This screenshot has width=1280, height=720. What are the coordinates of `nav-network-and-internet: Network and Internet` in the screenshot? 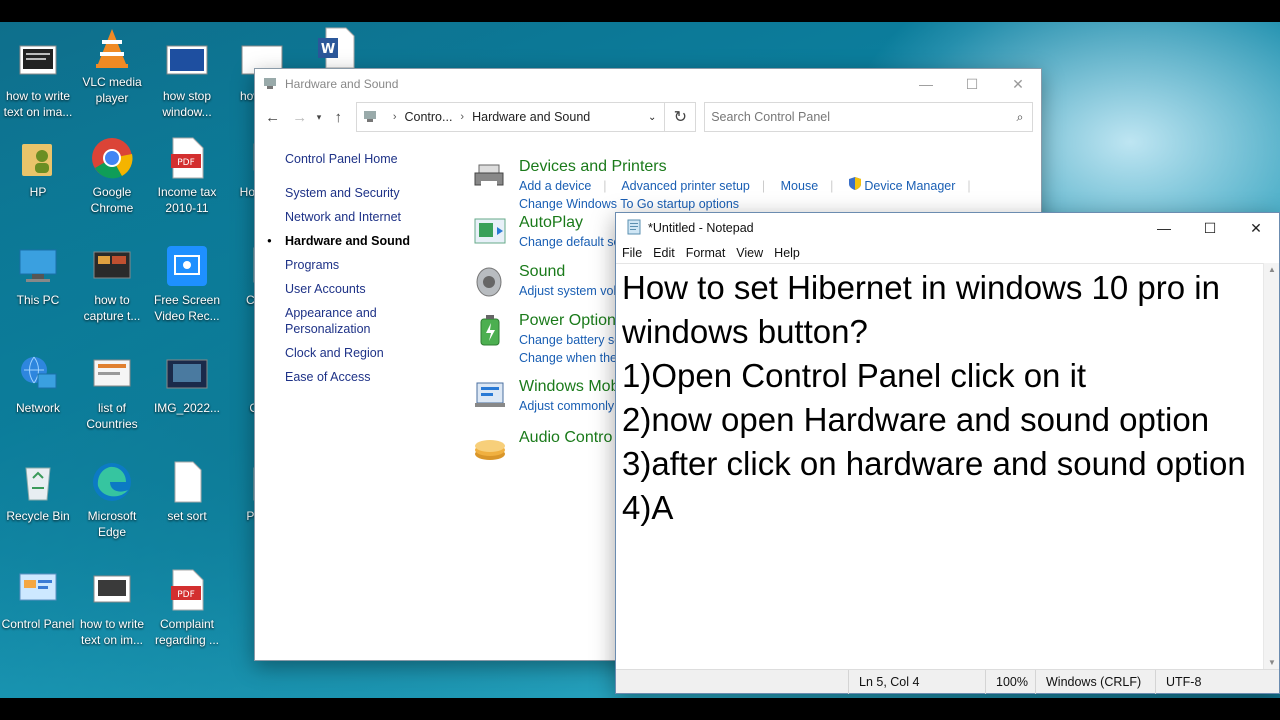 It's located at (370, 217).